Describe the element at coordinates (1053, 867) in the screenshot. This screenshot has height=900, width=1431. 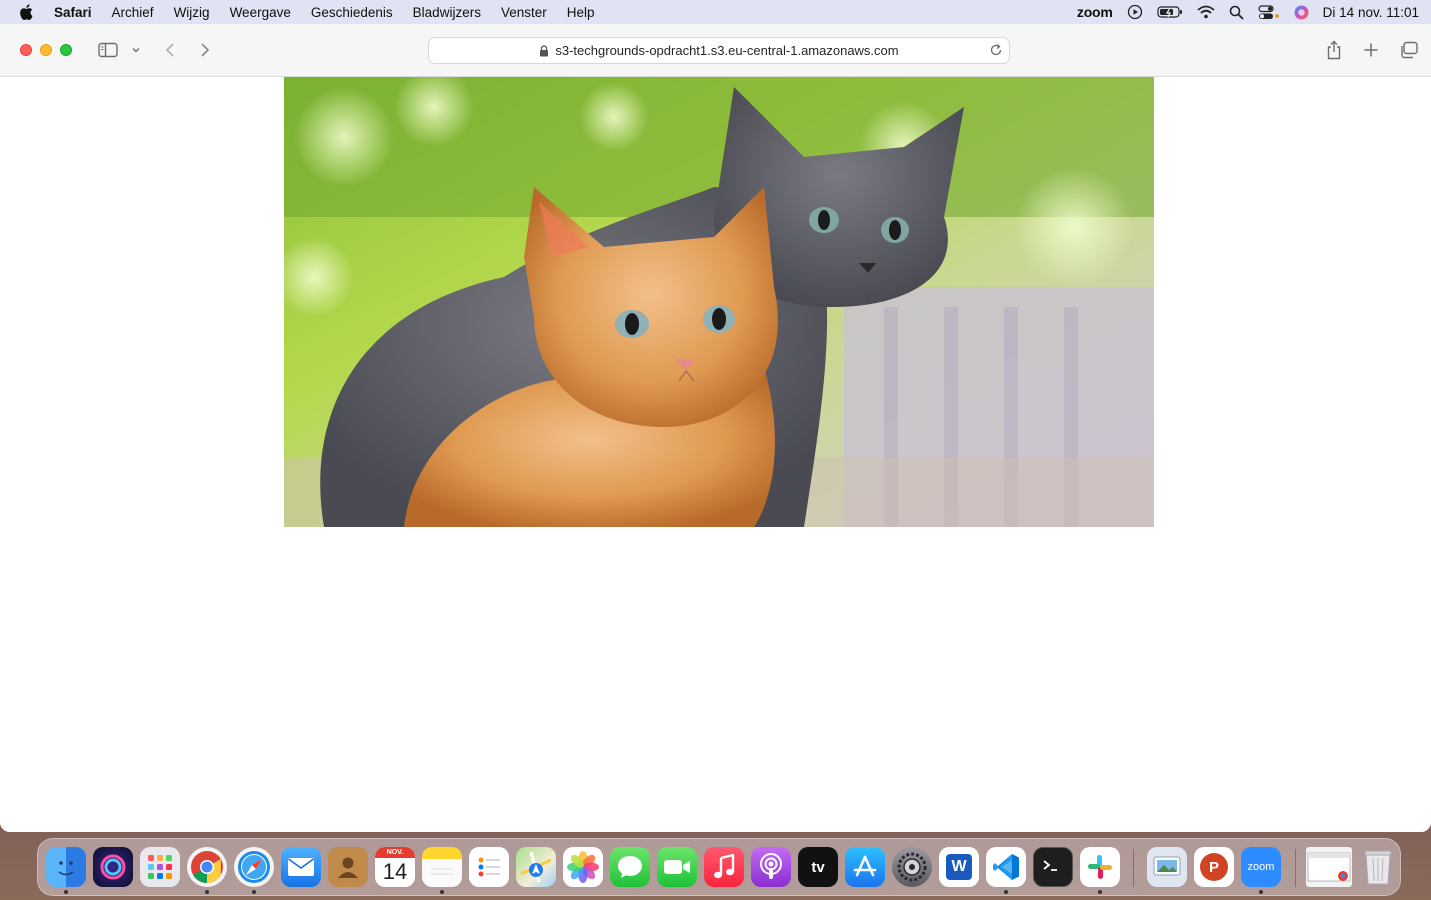
I see `terminal-icon` at that location.